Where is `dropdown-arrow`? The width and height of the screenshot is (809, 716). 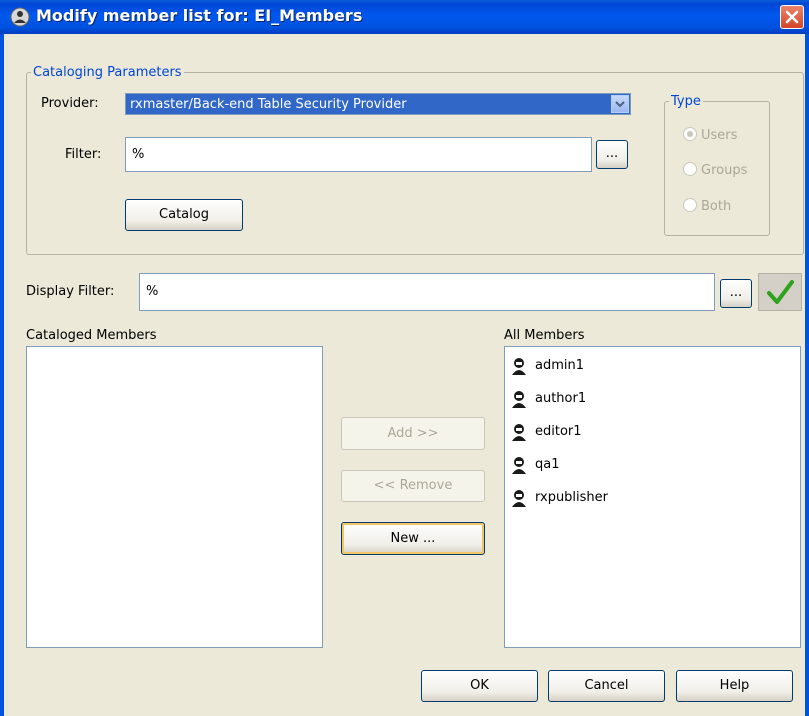 dropdown-arrow is located at coordinates (620, 104).